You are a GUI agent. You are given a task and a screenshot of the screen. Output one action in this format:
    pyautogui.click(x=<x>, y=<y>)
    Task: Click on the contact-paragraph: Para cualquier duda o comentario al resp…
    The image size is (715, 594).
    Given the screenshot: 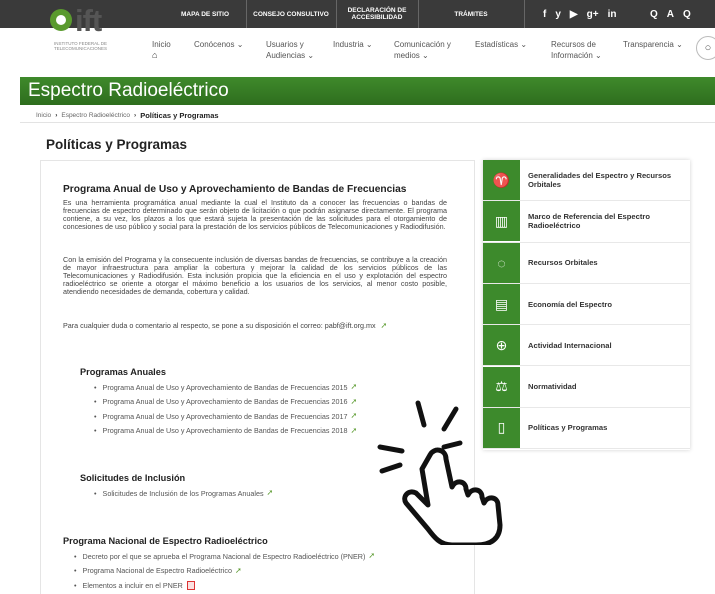 What is the action you would take?
    pyautogui.click(x=255, y=326)
    